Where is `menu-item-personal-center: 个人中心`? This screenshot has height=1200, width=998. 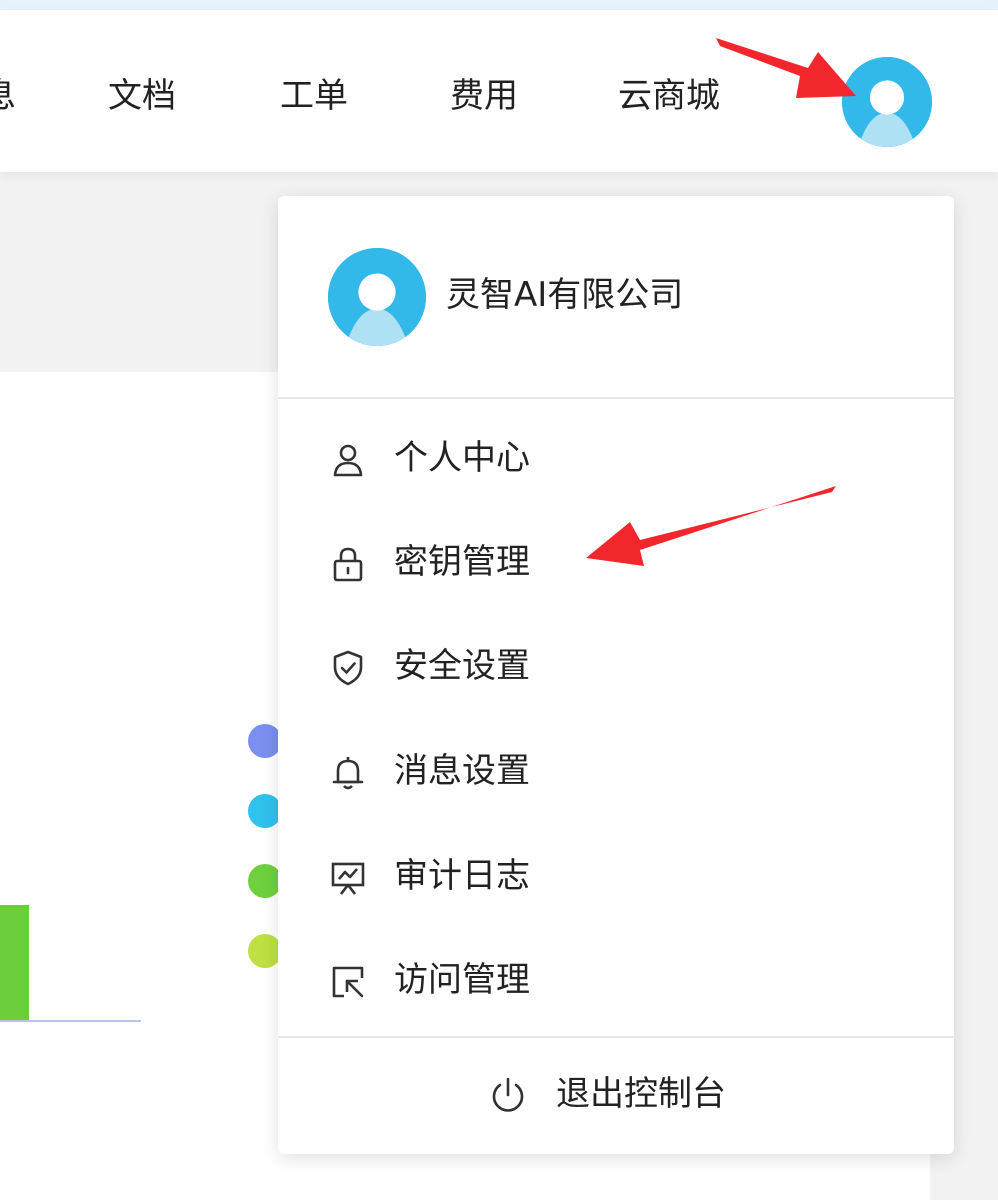
menu-item-personal-center: 个人中心 is located at coordinates (618, 458).